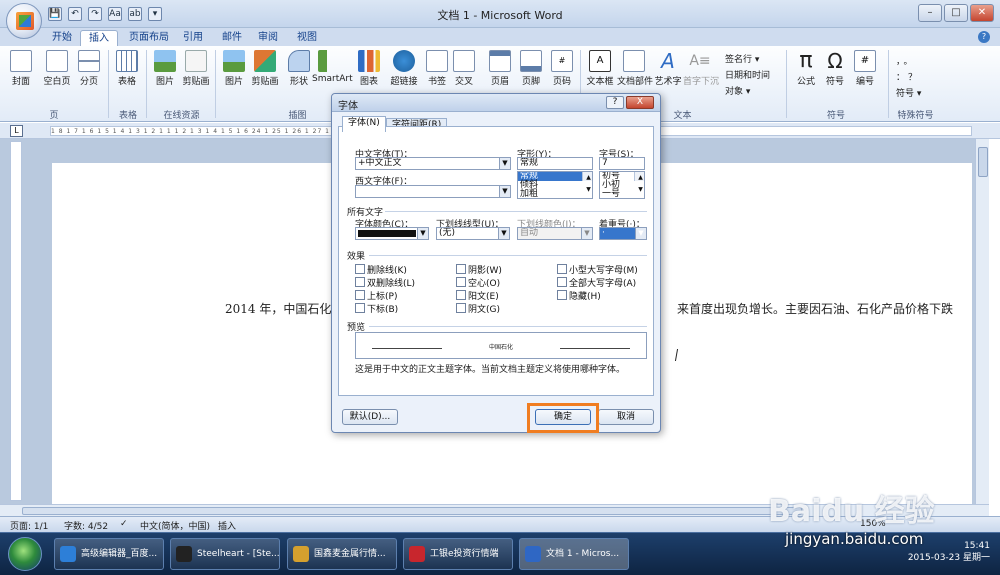 The width and height of the screenshot is (1000, 575). Describe the element at coordinates (16, 321) in the screenshot. I see `vertical-ruler` at that location.